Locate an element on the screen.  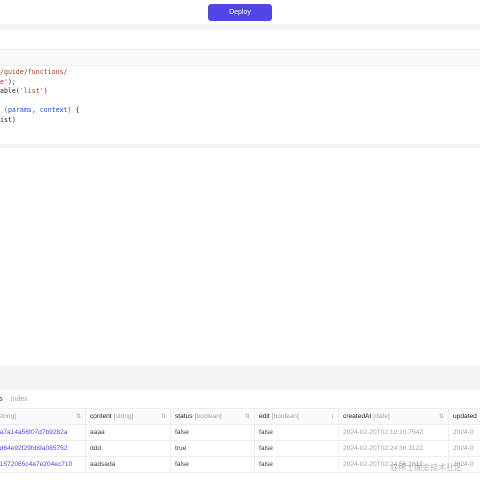
column-name: status is located at coordinates (184, 416).